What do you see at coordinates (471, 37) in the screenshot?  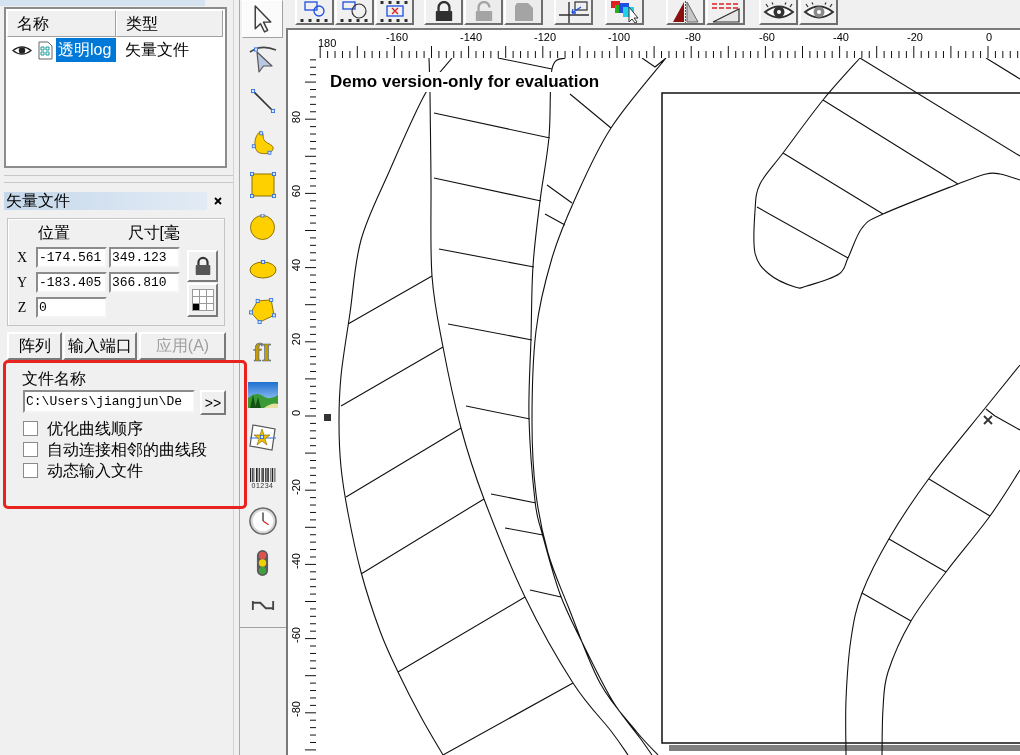 I see `ruler-label: -140` at bounding box center [471, 37].